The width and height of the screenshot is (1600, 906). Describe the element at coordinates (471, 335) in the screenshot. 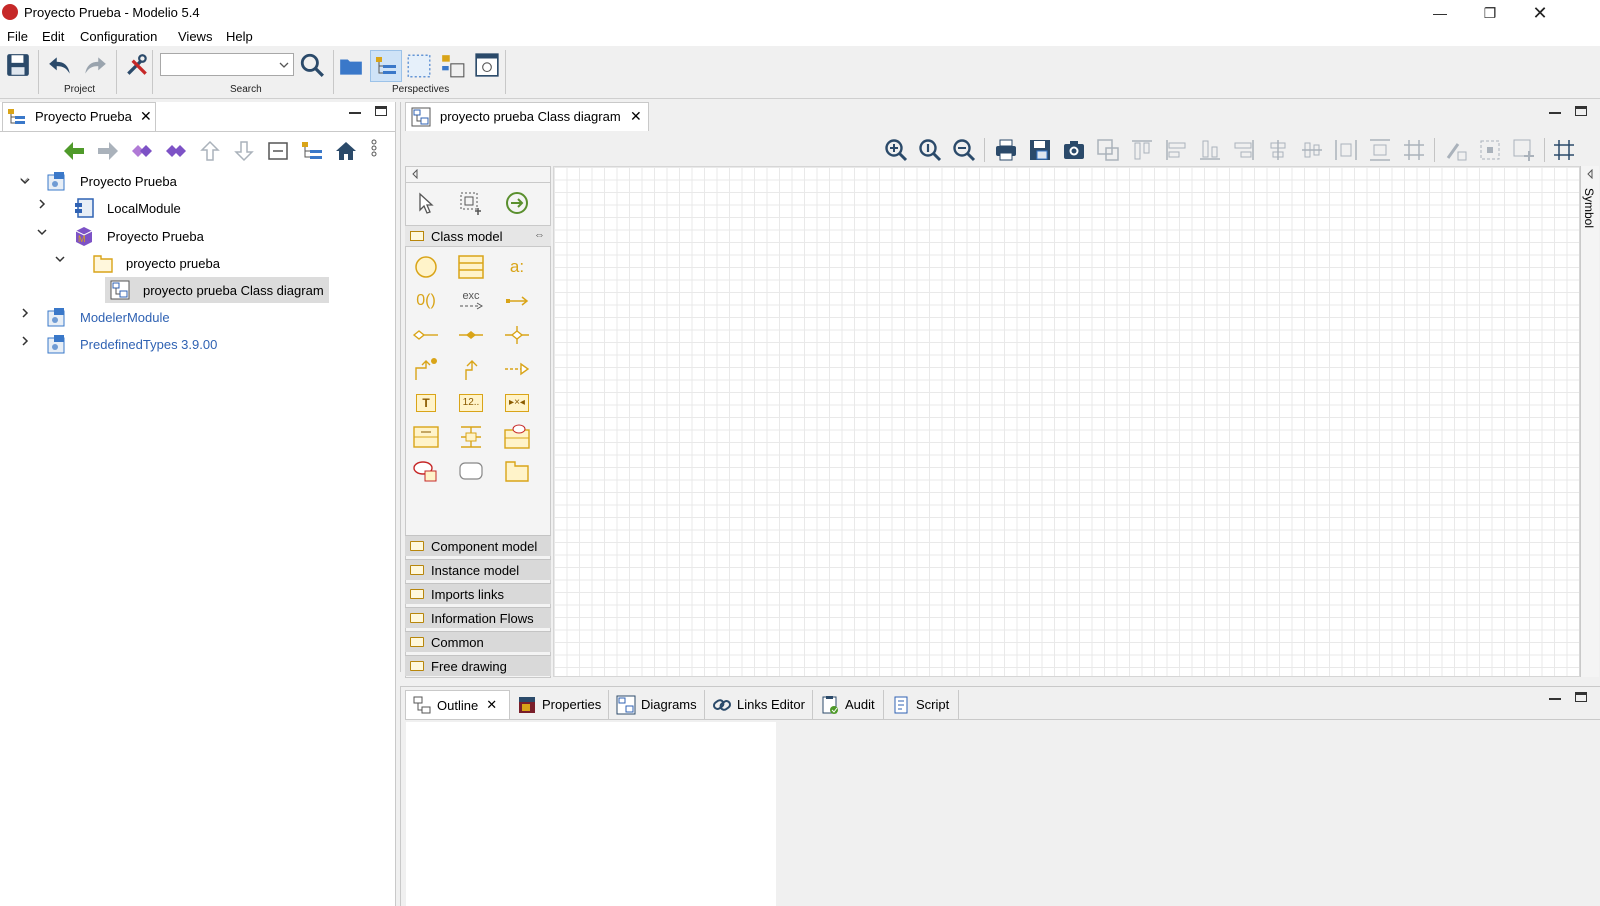

I see `palette-tool-composition` at that location.